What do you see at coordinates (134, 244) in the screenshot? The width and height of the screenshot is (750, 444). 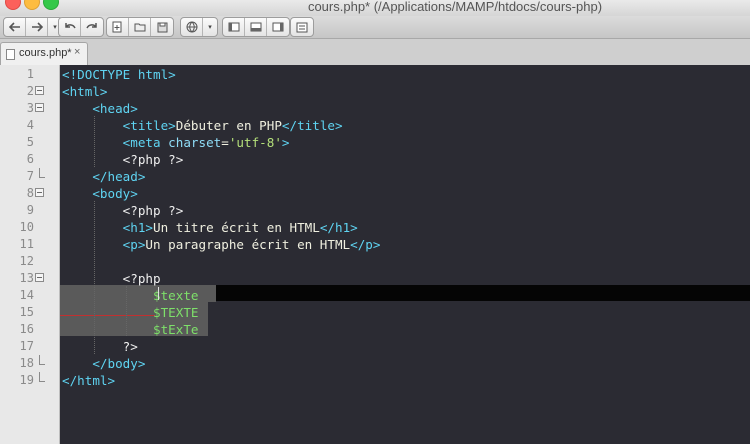 I see `code-token: <p>` at bounding box center [134, 244].